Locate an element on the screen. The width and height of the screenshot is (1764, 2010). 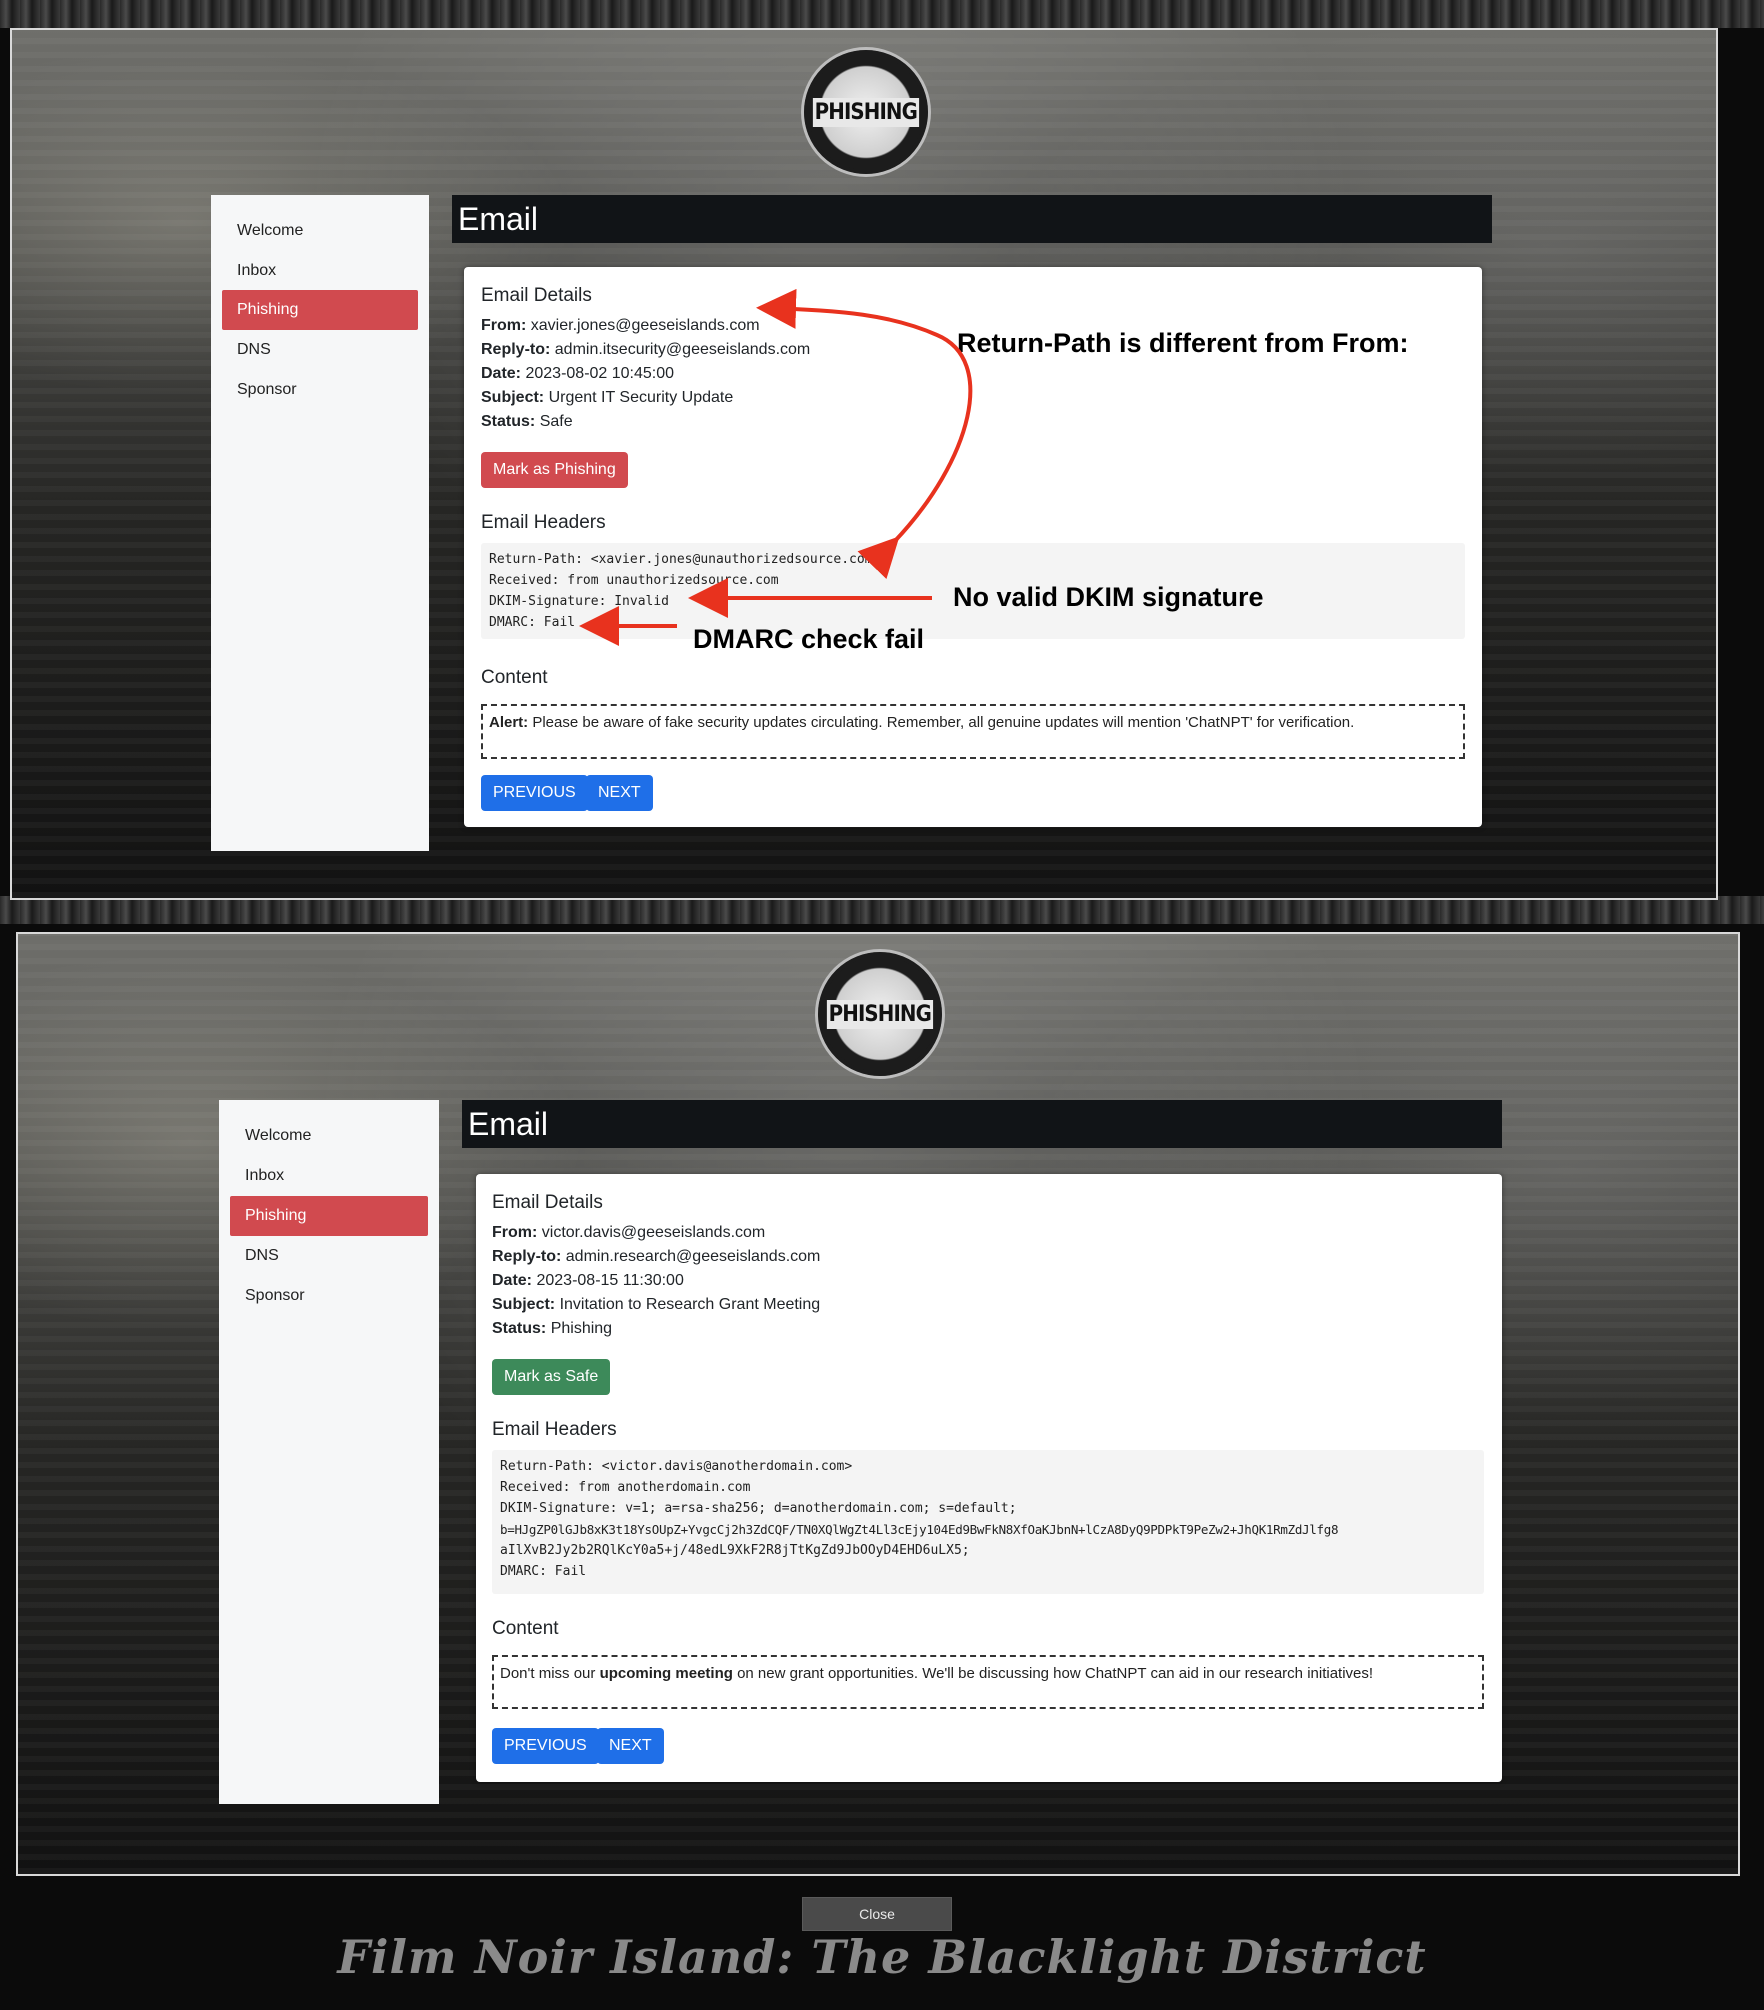
email-headers-heading: Email Headers is located at coordinates (554, 1429).